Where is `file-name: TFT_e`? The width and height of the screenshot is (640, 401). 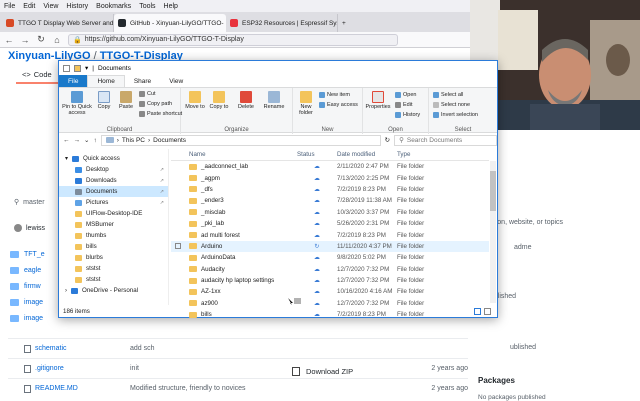 file-name: TFT_e is located at coordinates (34, 254).